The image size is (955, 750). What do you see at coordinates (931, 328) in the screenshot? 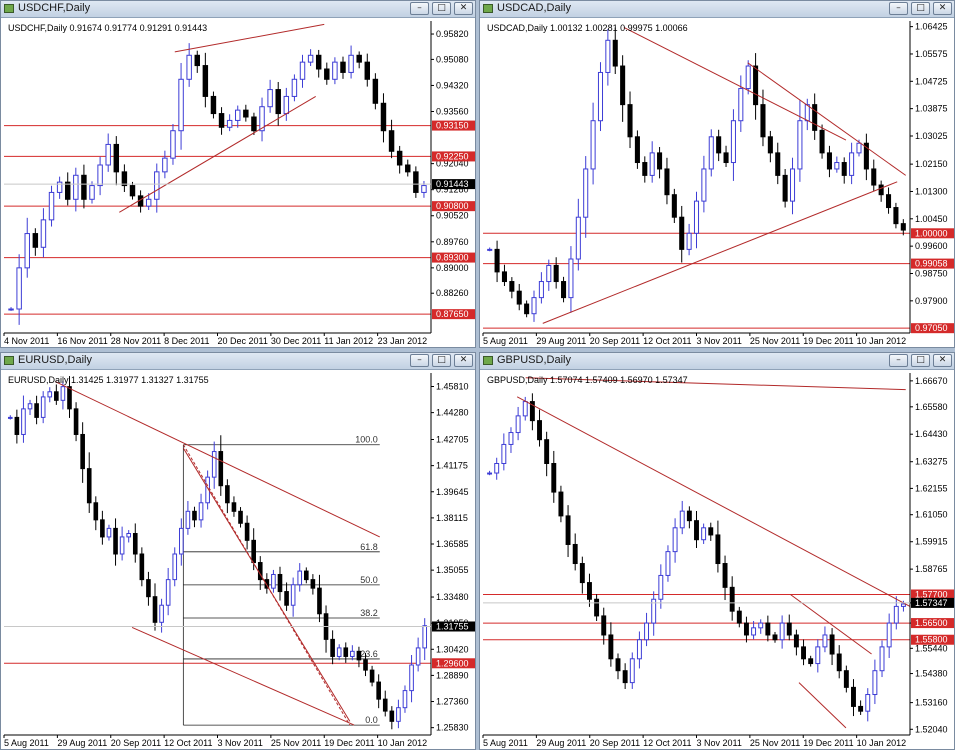
I see `level-price-label: 0.97050` at bounding box center [931, 328].